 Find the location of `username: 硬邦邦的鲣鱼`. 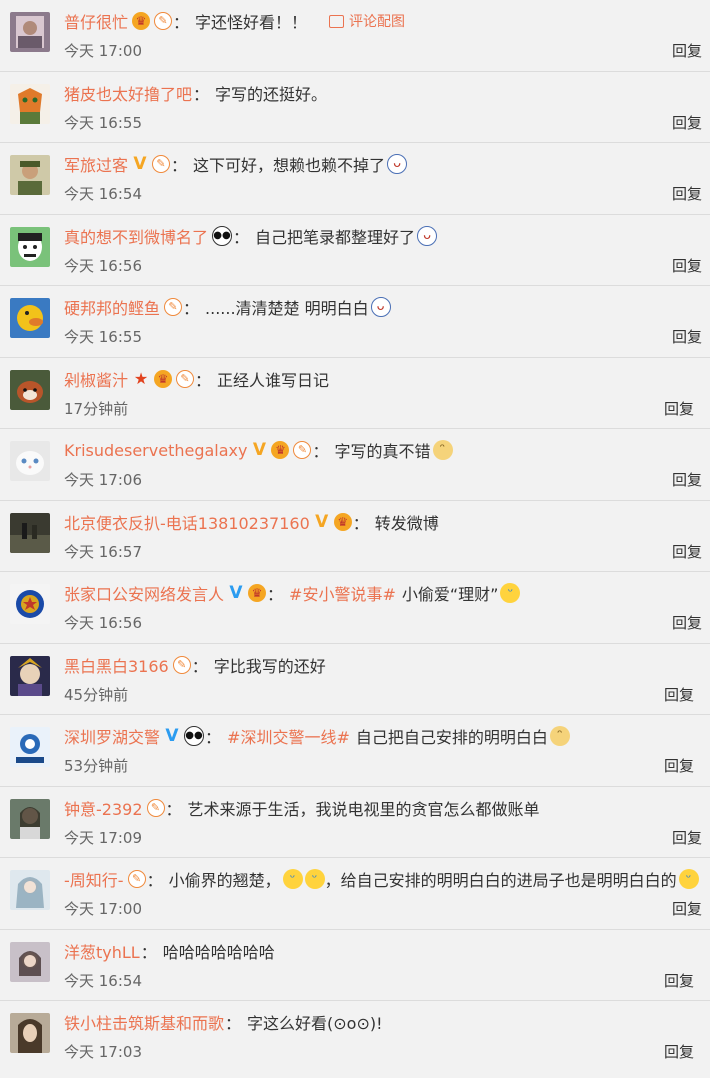

username: 硬邦邦的鲣鱼 is located at coordinates (112, 307).